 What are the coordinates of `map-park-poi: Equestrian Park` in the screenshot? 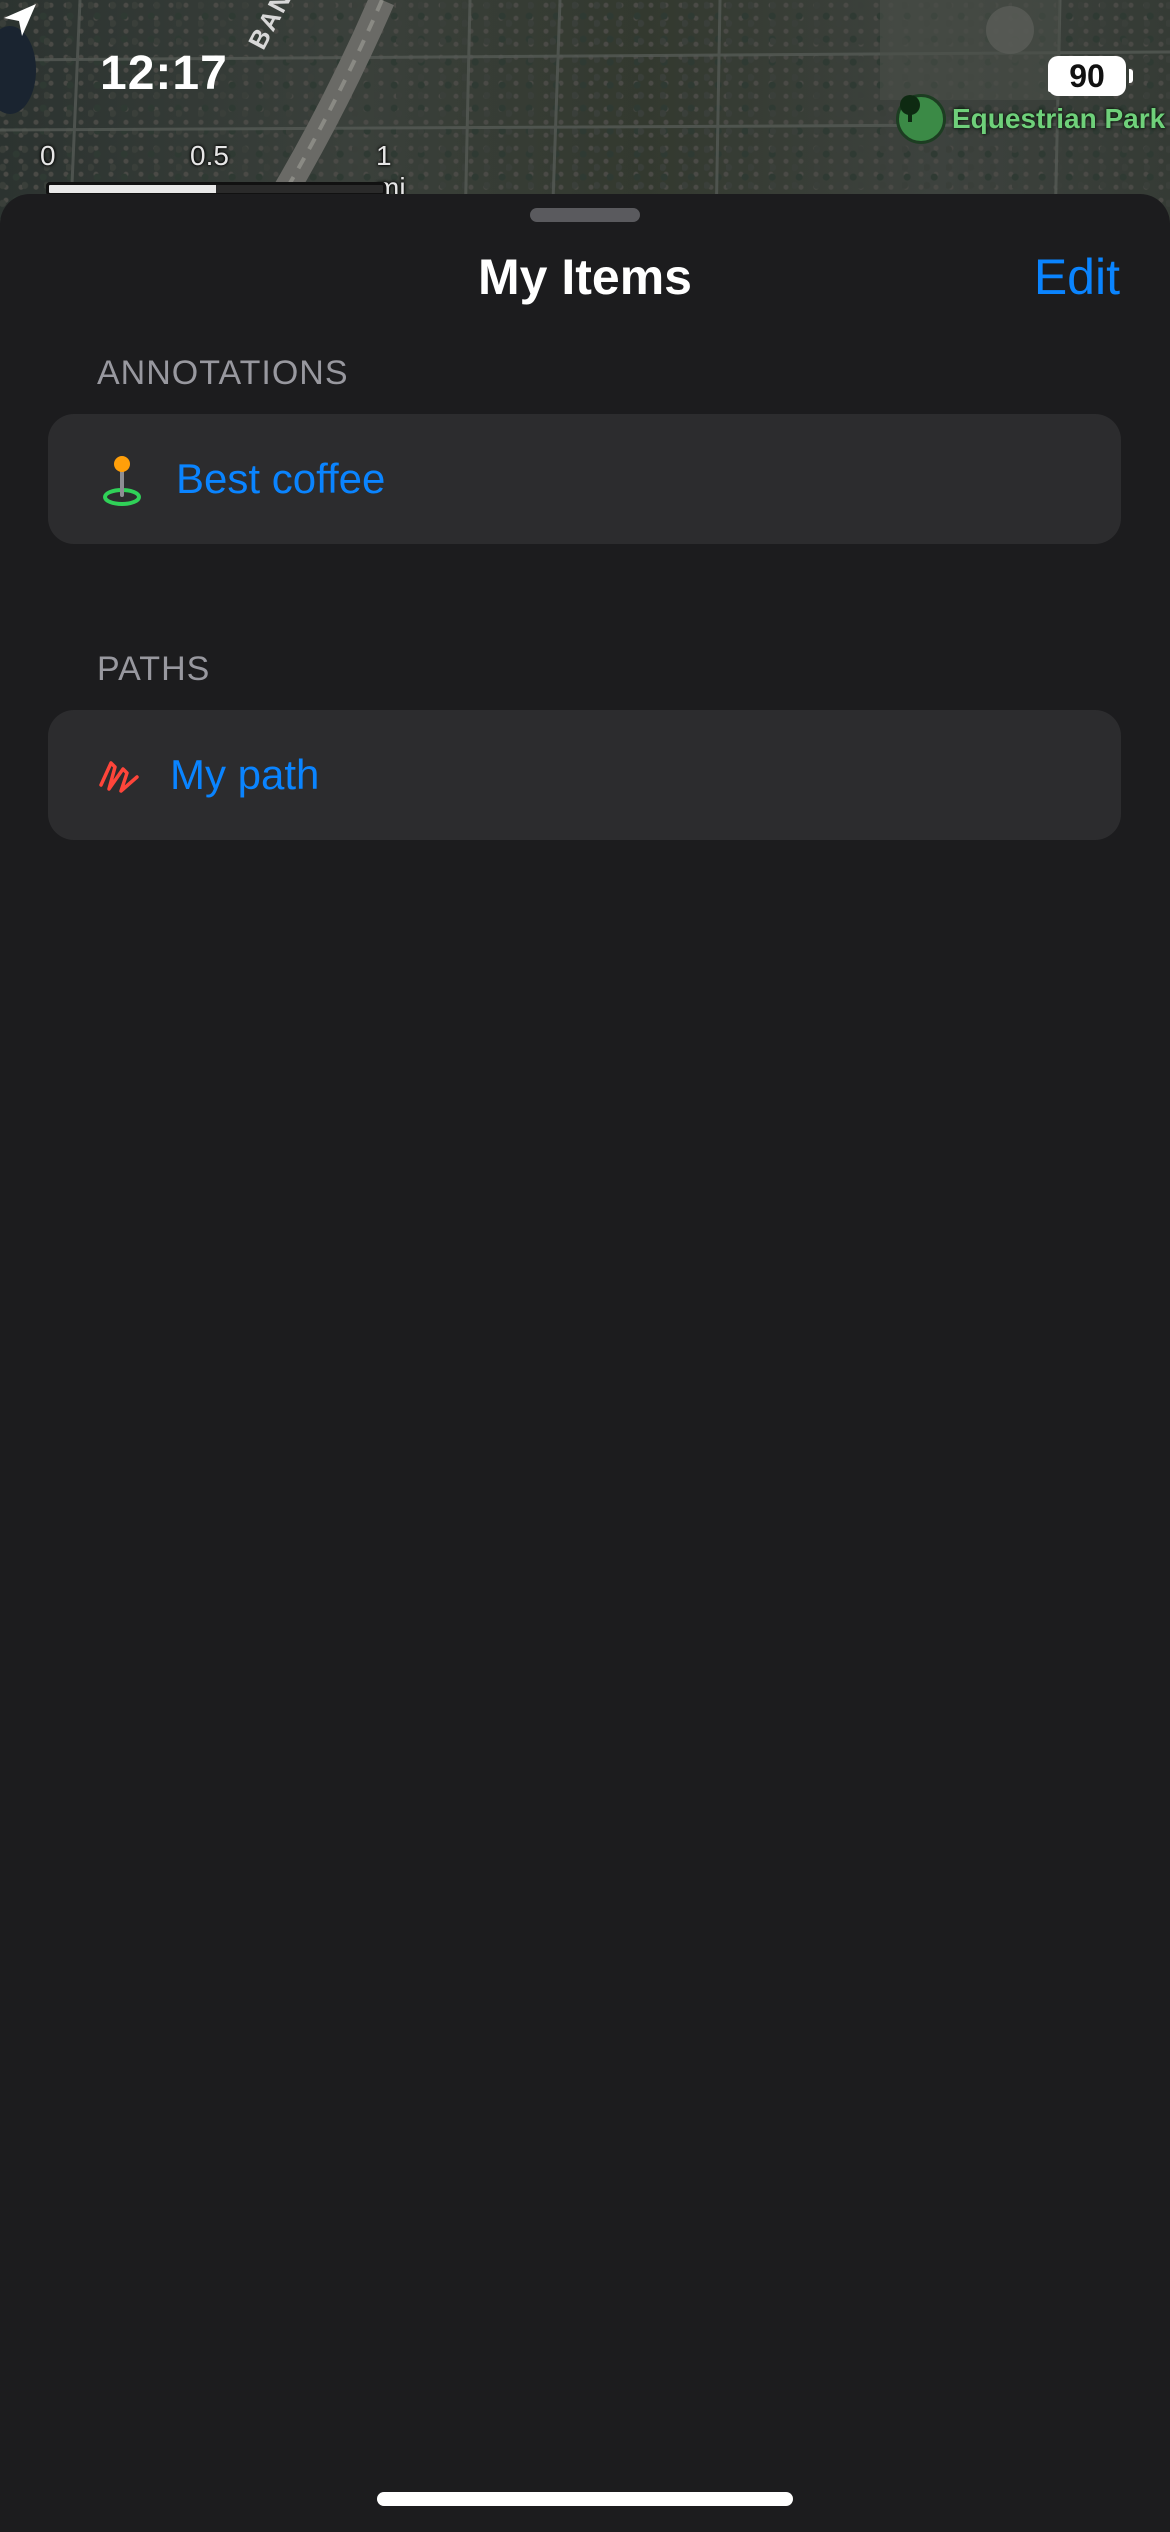 It's located at (1030, 119).